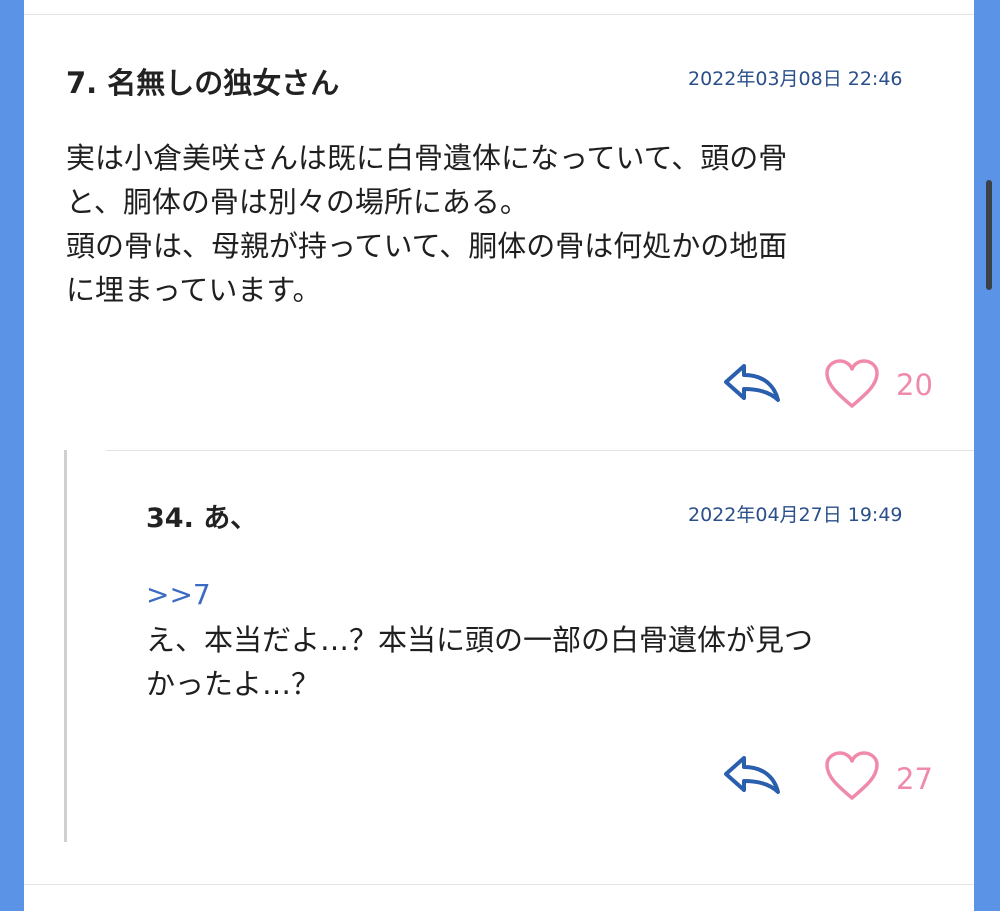 The width and height of the screenshot is (1000, 911). What do you see at coordinates (989, 235) in the screenshot?
I see `scrollbar` at bounding box center [989, 235].